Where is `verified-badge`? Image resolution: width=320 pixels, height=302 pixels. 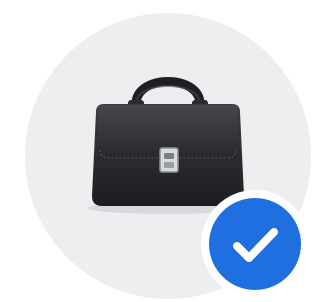
verified-badge is located at coordinates (255, 244).